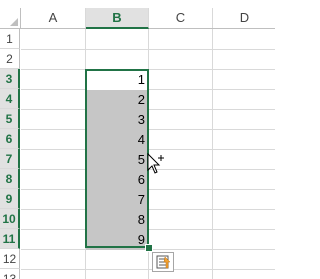  Describe the element at coordinates (10, 159) in the screenshot. I see `row-header-7: 7` at that location.